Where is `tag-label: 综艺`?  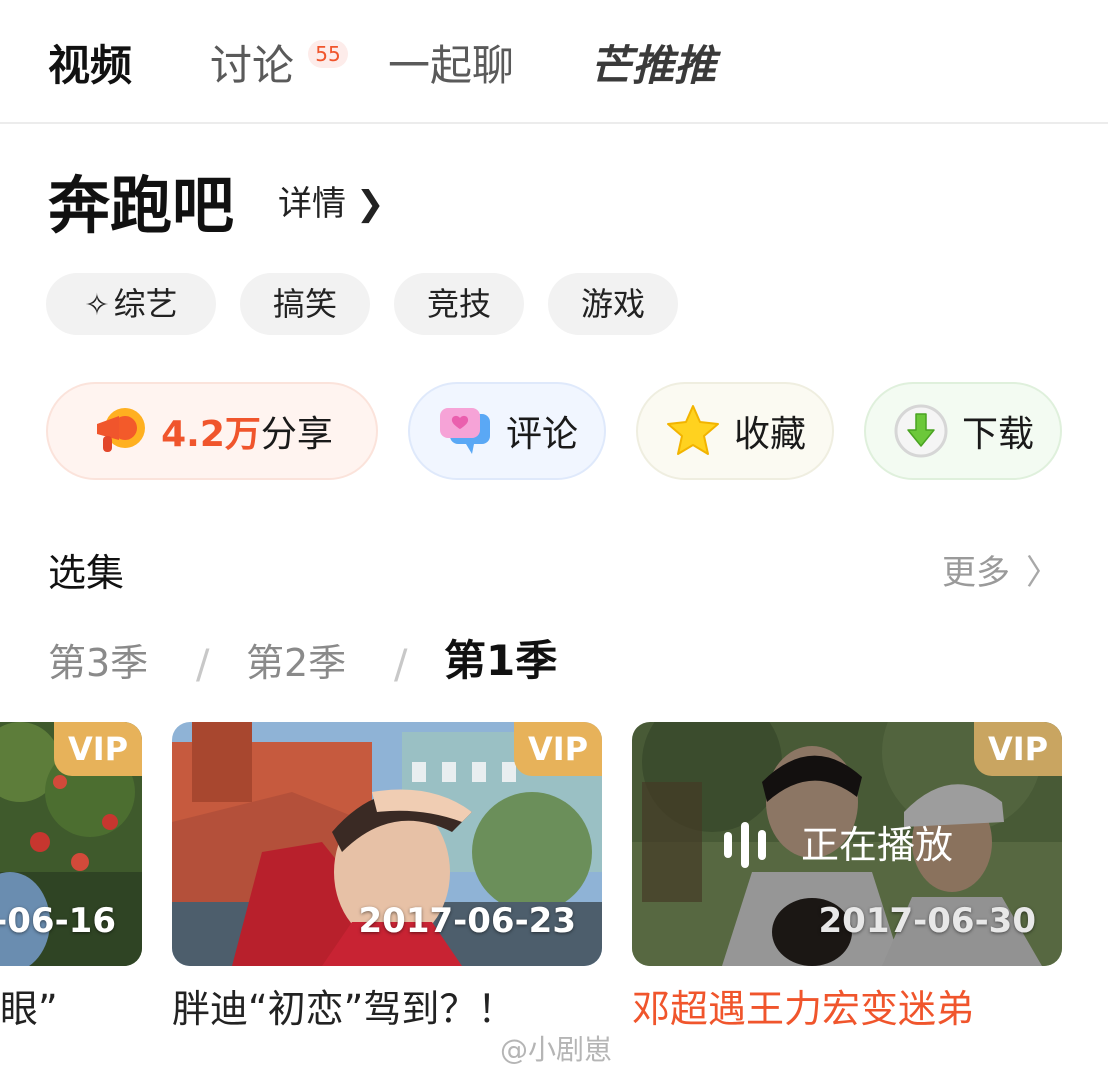 tag-label: 综艺 is located at coordinates (145, 304).